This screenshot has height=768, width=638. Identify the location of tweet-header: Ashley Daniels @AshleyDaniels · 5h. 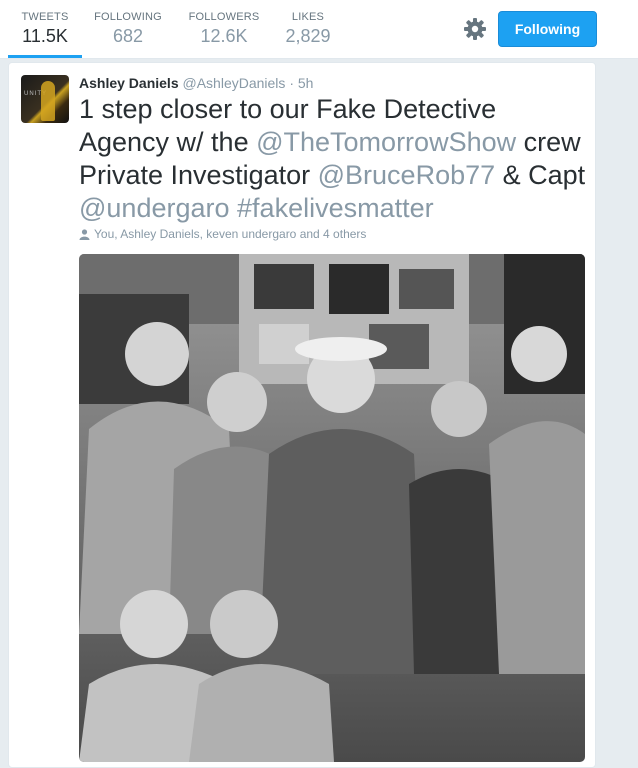
(196, 83).